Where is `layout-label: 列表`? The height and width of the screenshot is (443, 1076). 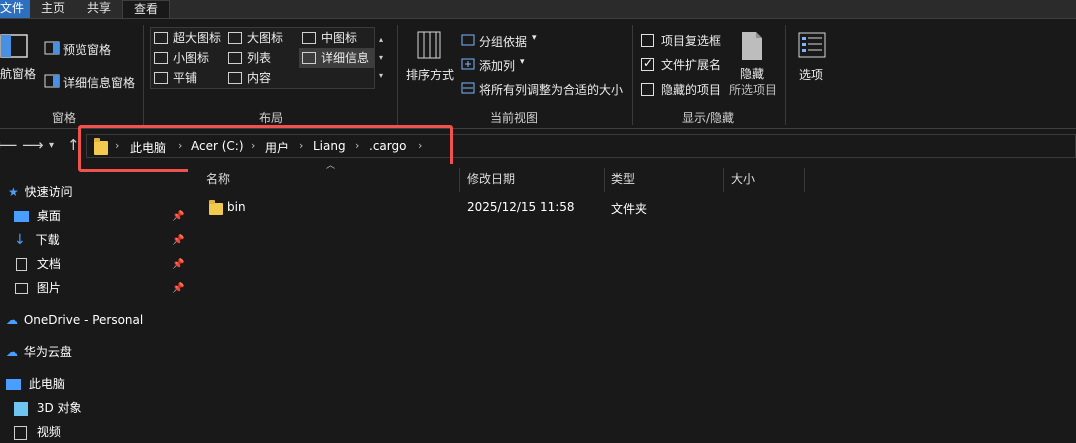 layout-label: 列表 is located at coordinates (259, 58).